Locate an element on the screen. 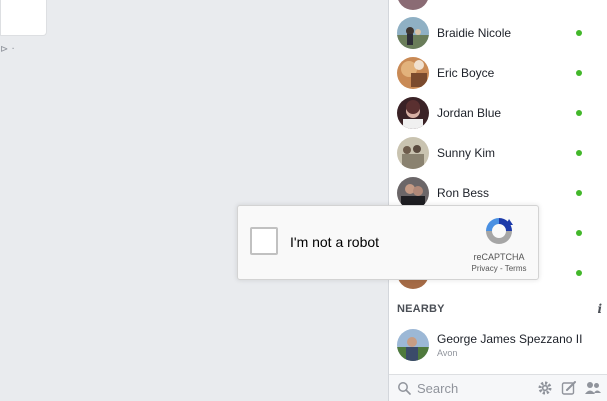  contact-row: Sunny Kim is located at coordinates (498, 153).